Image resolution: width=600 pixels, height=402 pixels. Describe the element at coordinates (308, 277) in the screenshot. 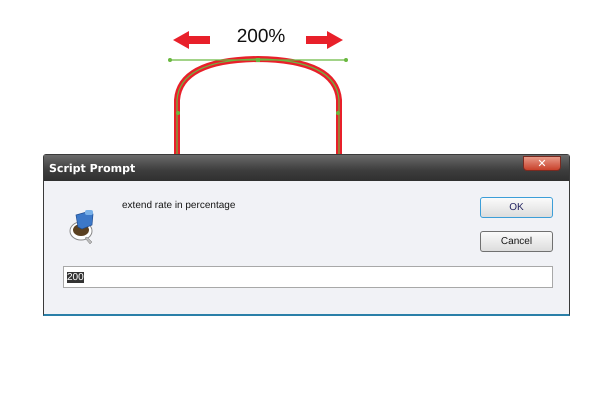

I see `input-field: 200` at that location.